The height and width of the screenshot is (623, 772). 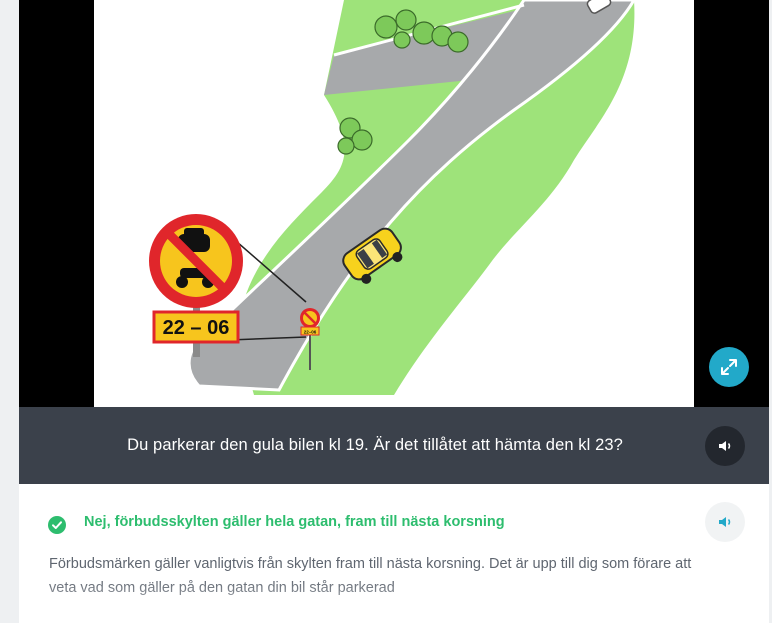 What do you see at coordinates (196, 328) in the screenshot?
I see `sign-time-label: 22 – 06` at bounding box center [196, 328].